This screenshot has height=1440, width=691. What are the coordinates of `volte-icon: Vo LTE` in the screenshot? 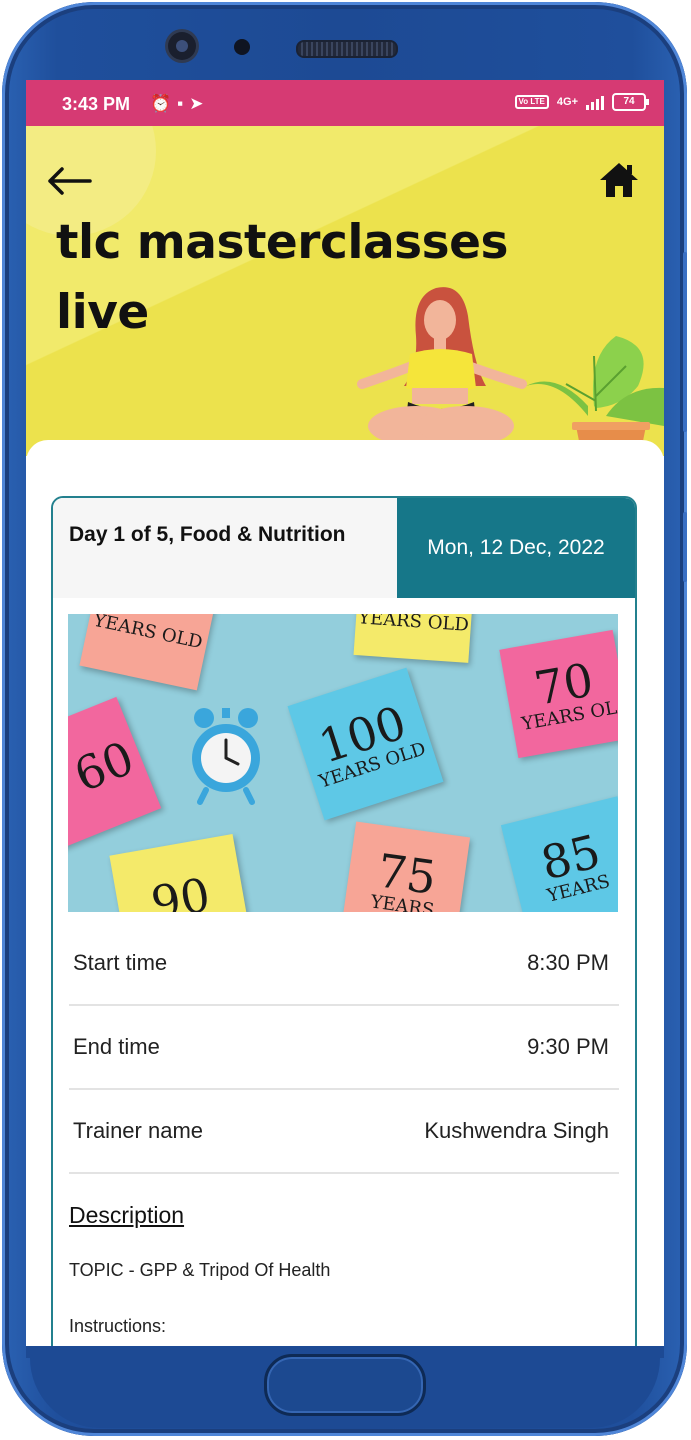 It's located at (531, 102).